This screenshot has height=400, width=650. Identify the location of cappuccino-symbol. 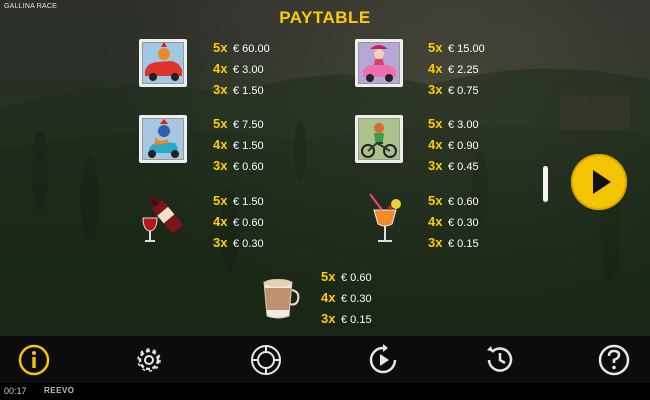
(278, 298).